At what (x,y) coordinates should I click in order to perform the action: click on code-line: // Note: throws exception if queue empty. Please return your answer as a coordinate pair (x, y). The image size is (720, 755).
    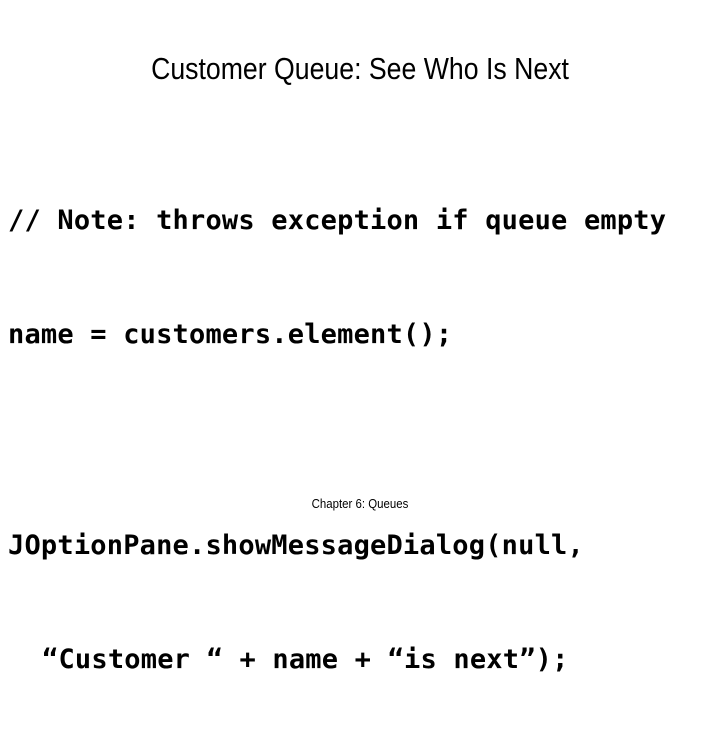
    Looking at the image, I should click on (337, 220).